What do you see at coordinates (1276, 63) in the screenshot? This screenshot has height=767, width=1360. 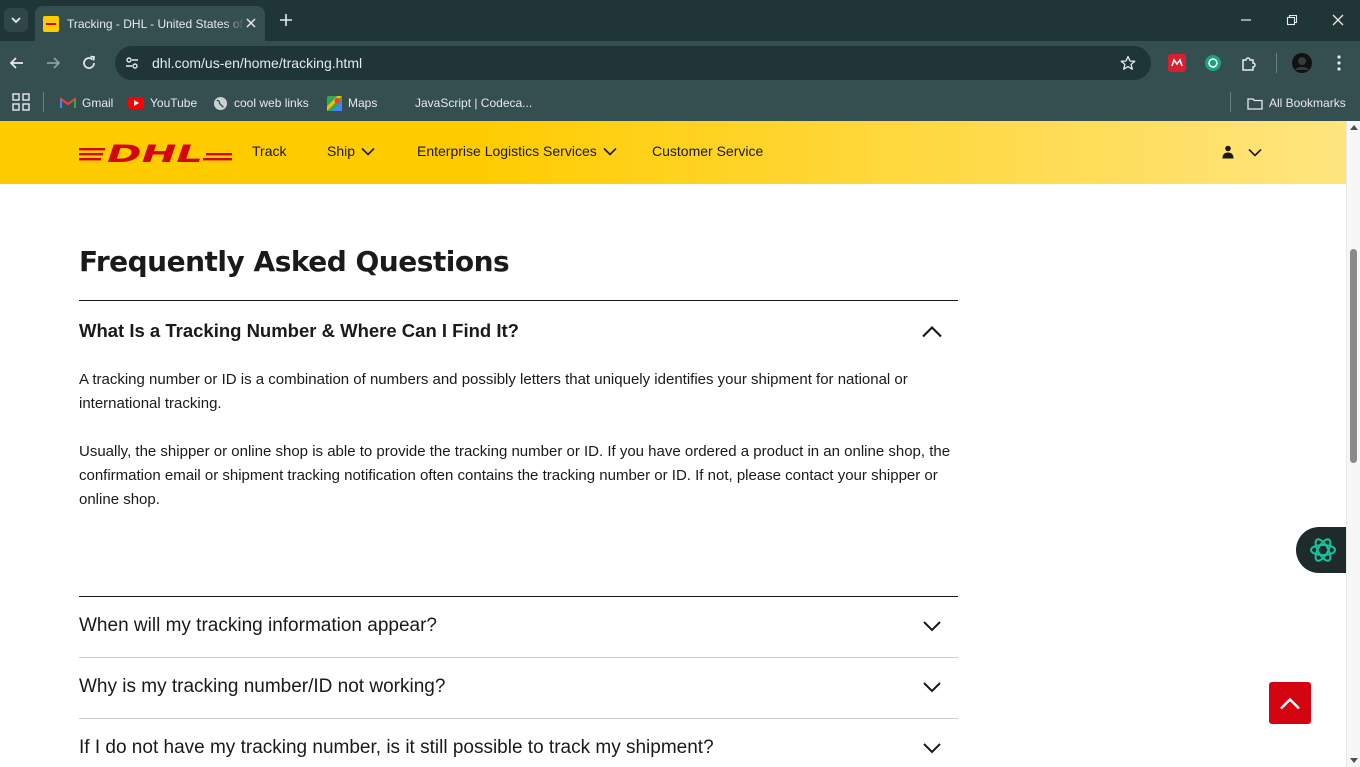 I see `toolbar-divider` at bounding box center [1276, 63].